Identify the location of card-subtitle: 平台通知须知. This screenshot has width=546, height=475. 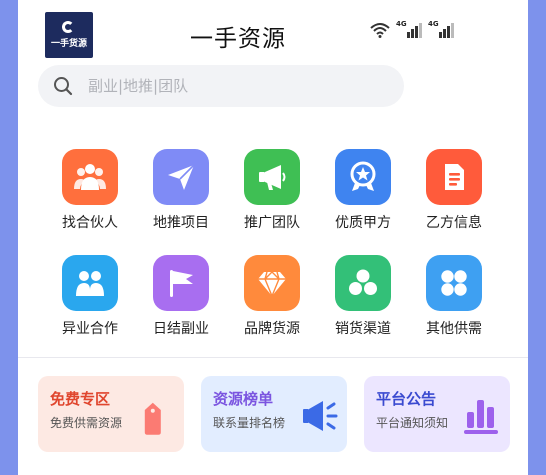
(412, 423).